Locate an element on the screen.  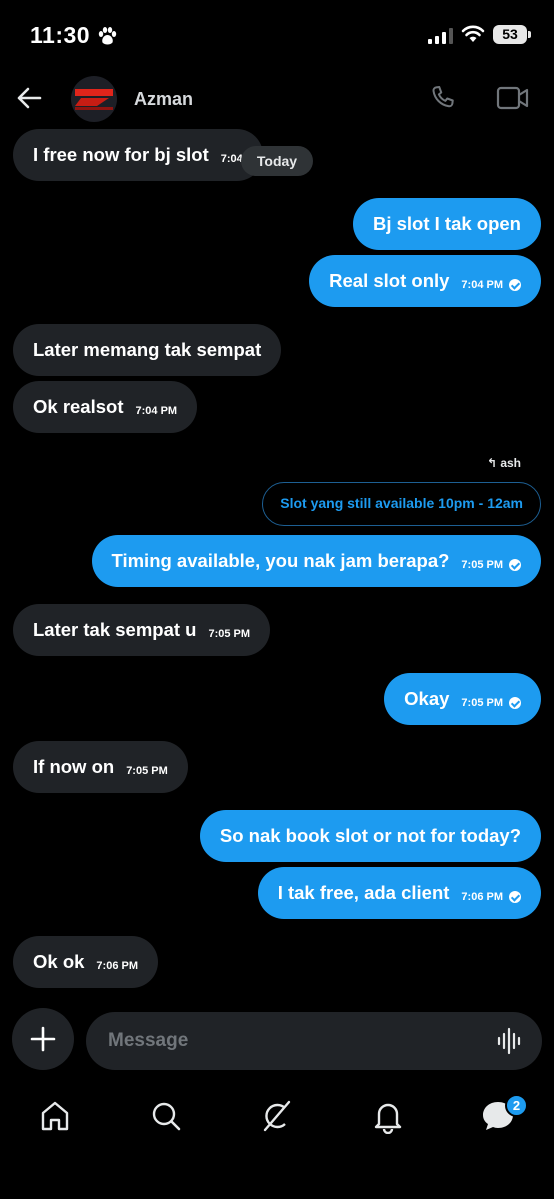
reply-arrow-icon: ↰ is located at coordinates (491, 463).